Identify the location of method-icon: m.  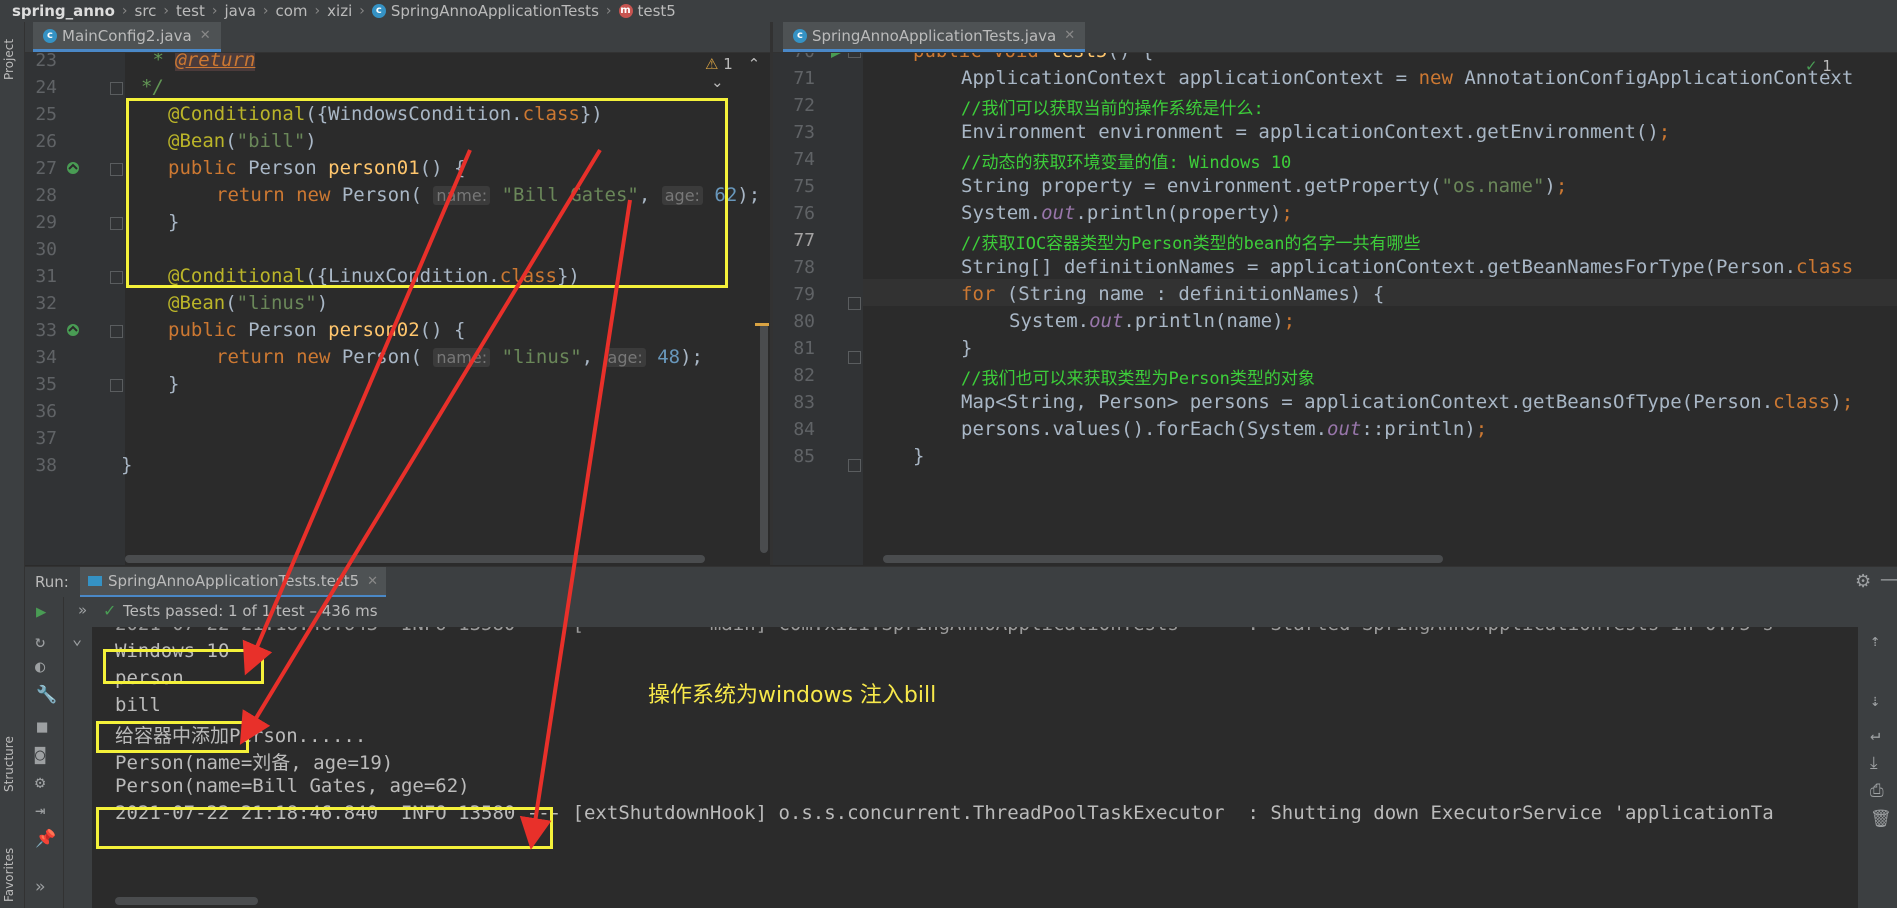
(625, 11).